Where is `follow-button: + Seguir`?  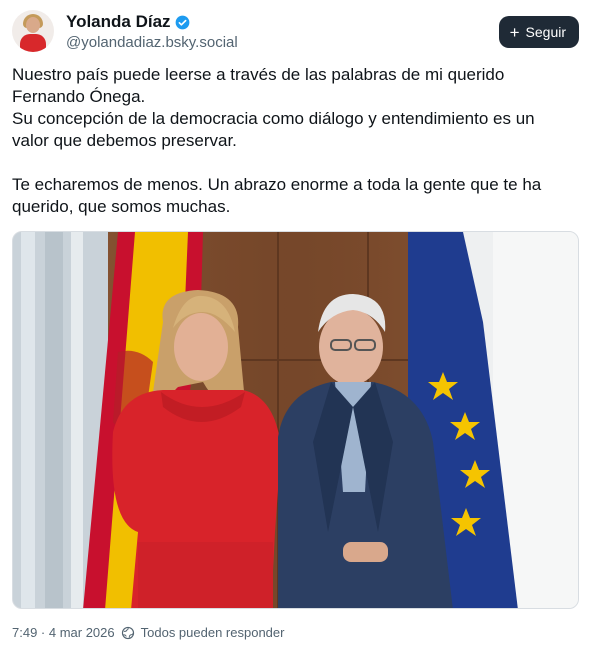 follow-button: + Seguir is located at coordinates (538, 32).